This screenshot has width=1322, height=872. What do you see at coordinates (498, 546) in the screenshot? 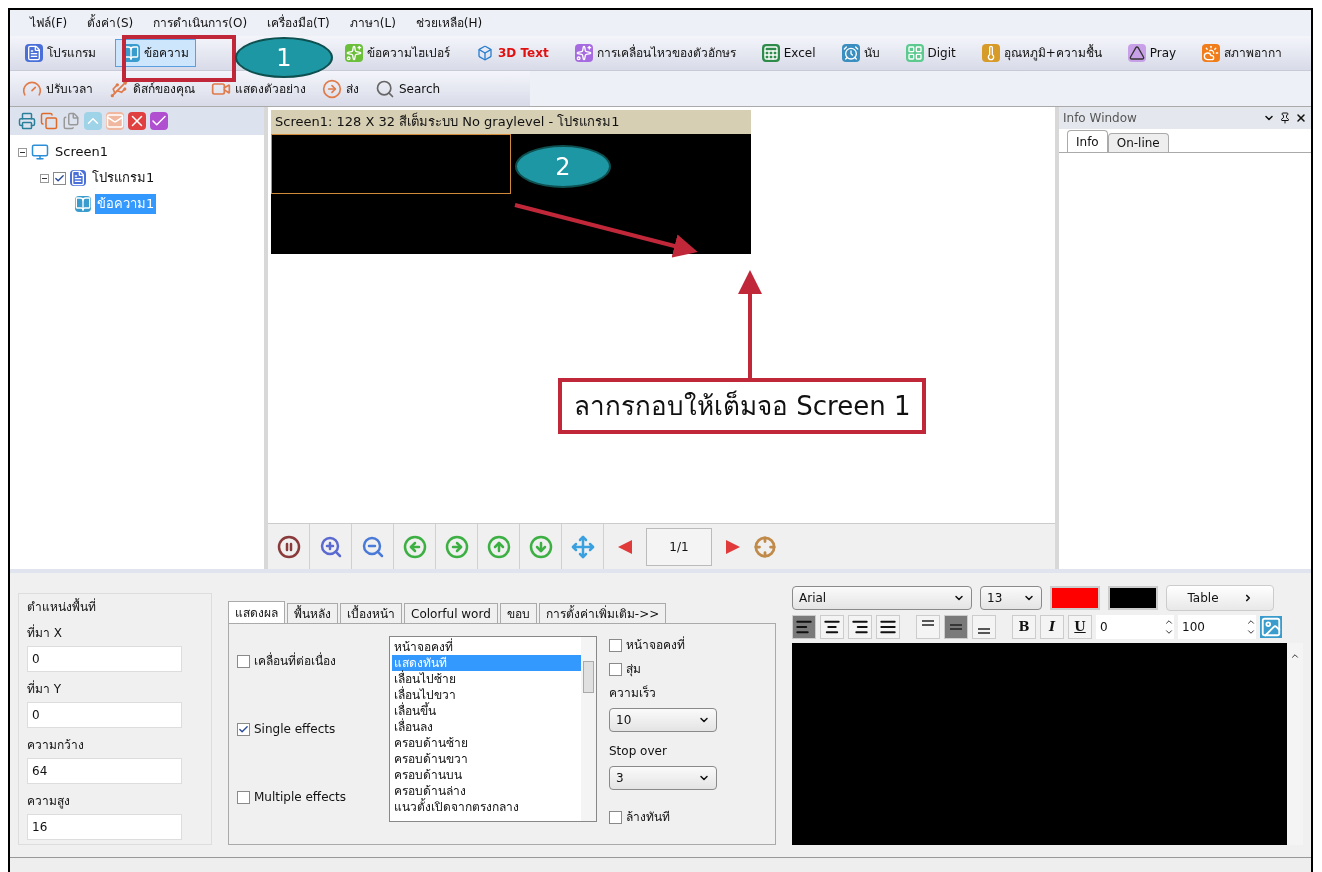
I see `arrow-up-icon` at bounding box center [498, 546].